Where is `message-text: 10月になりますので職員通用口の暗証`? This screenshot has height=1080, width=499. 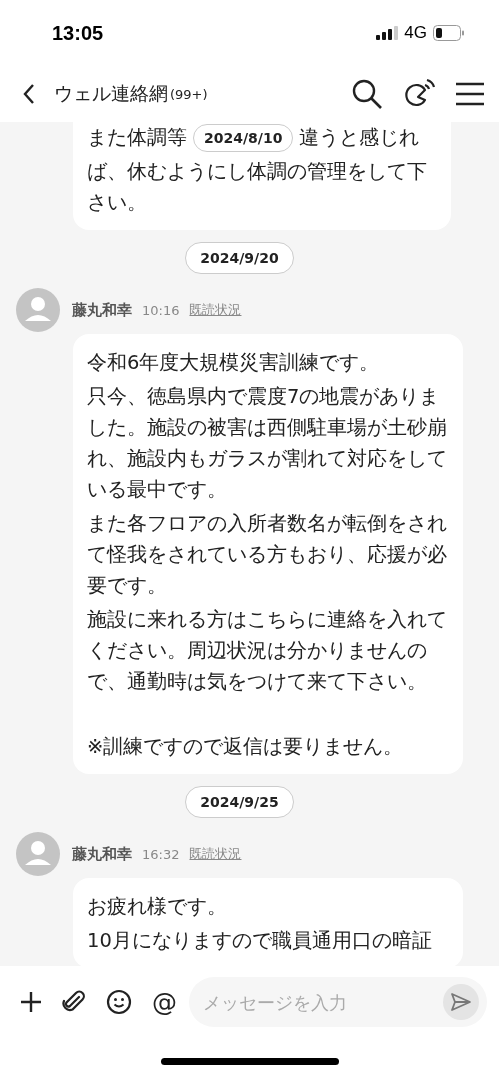 message-text: 10月になりますので職員通用口の暗証 is located at coordinates (260, 941).